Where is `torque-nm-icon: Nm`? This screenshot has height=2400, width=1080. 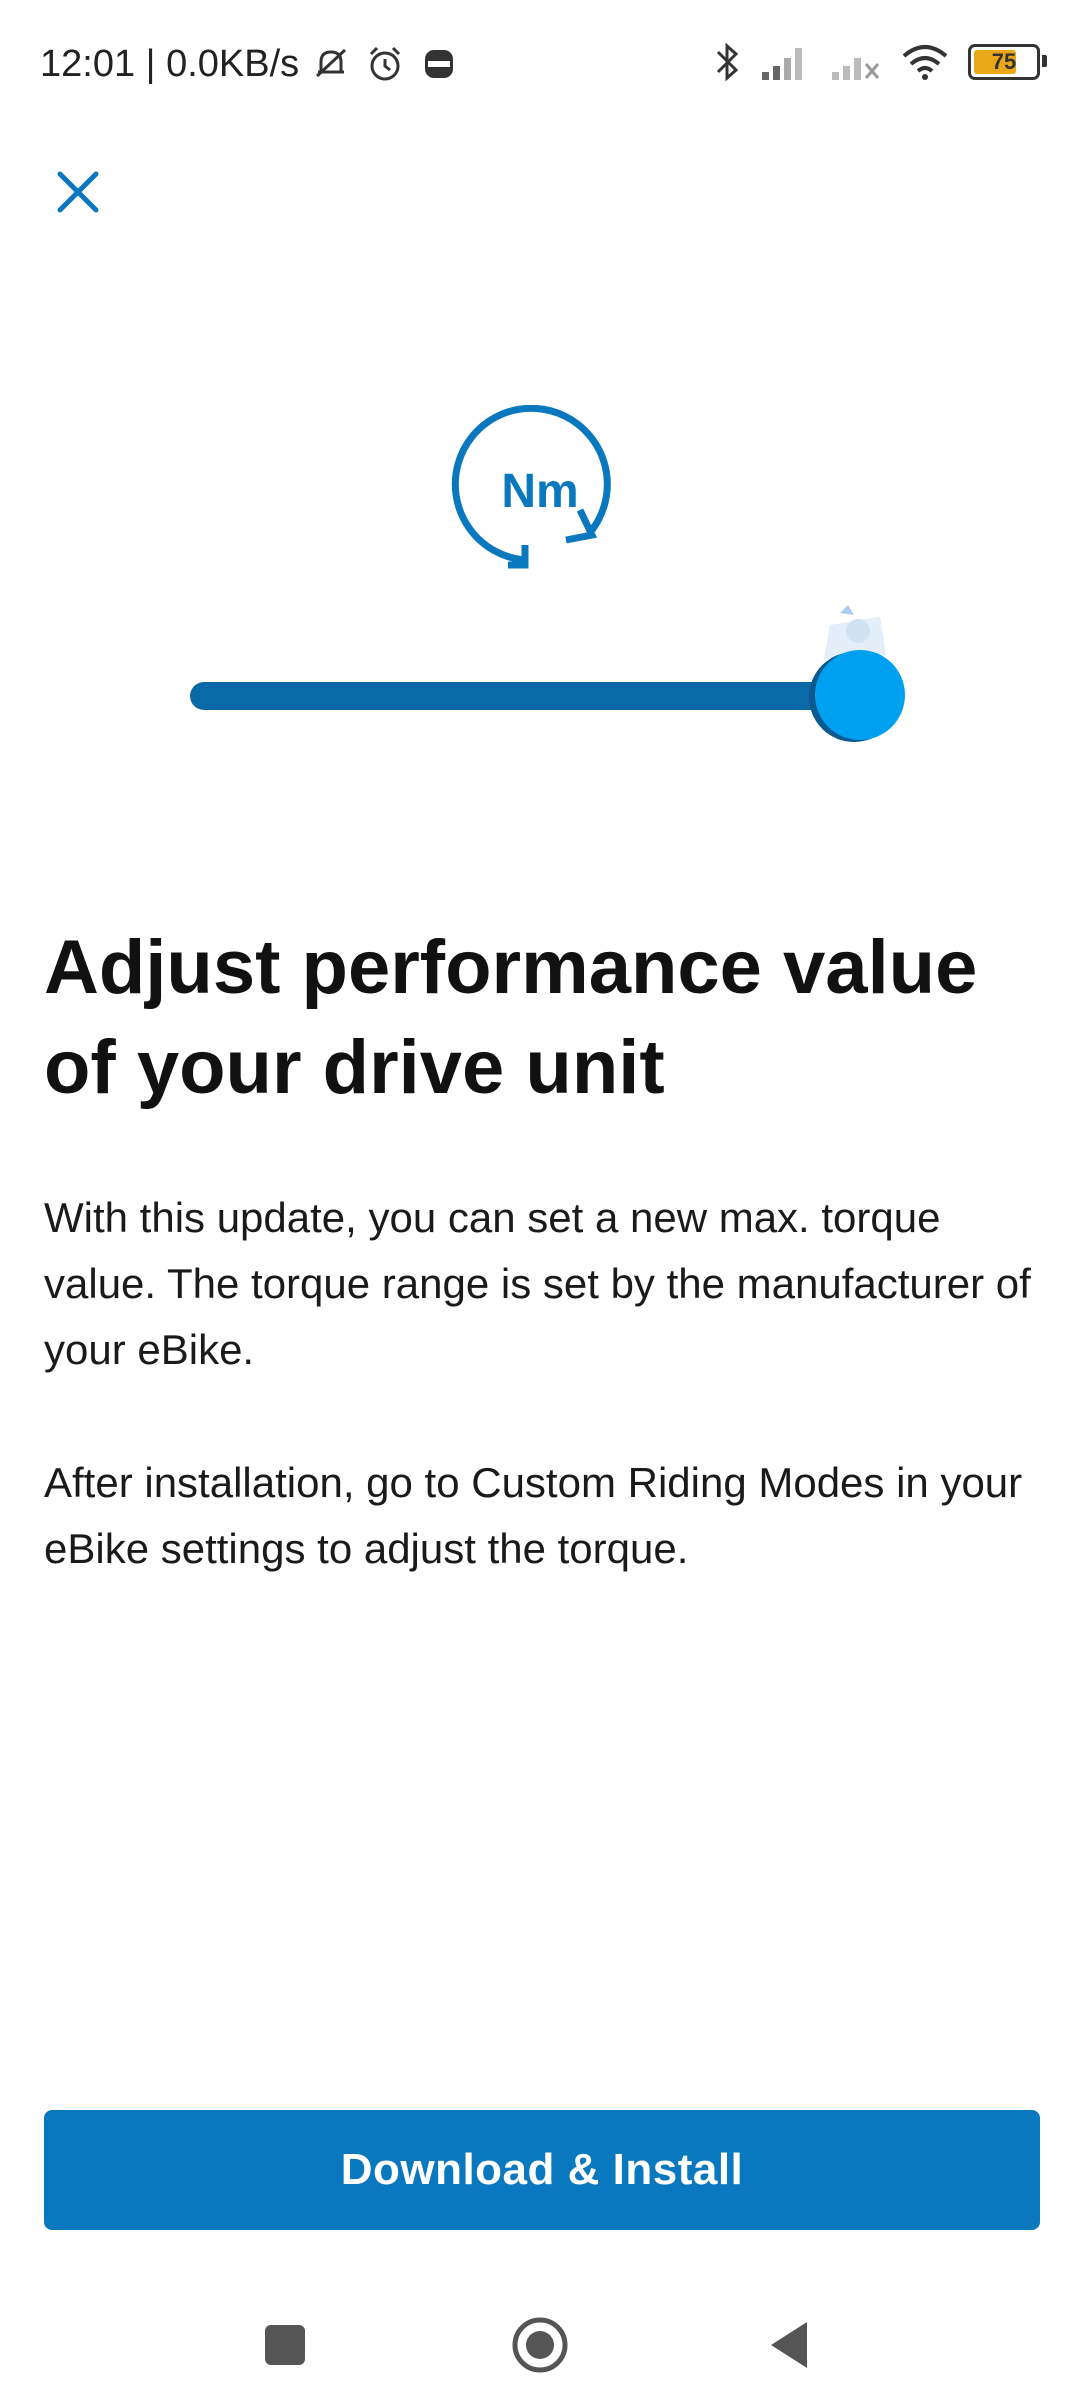
torque-nm-icon: Nm is located at coordinates (531, 487).